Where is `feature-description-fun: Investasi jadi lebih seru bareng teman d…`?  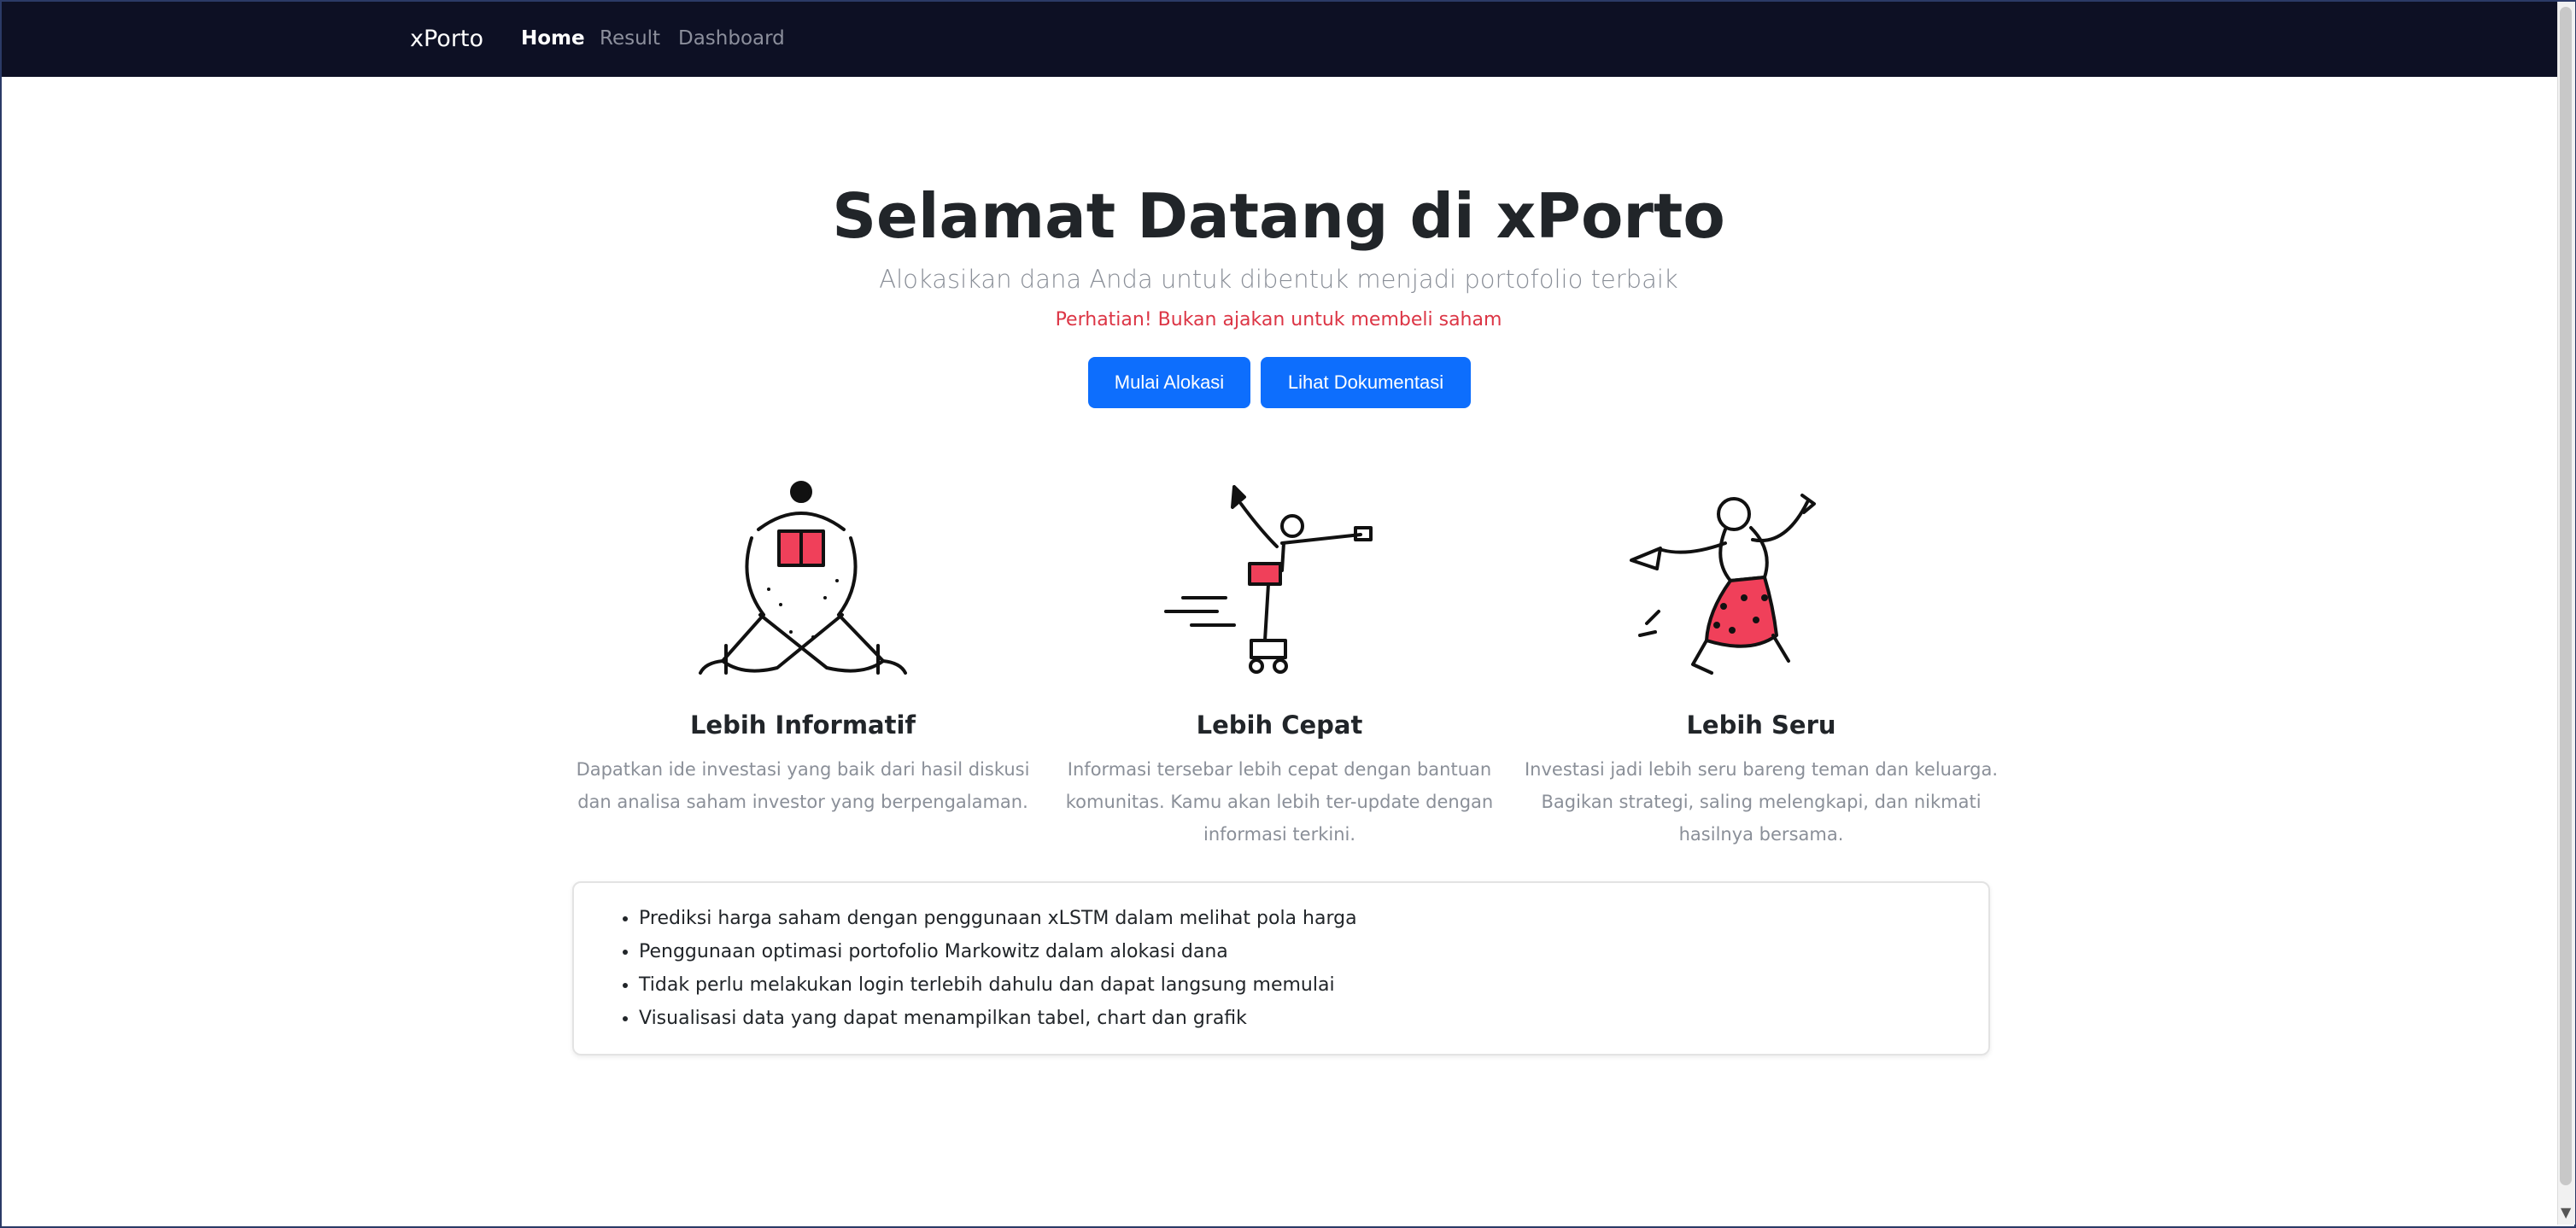
feature-description-fun: Investasi jadi lebih seru bareng teman d… is located at coordinates (1761, 802).